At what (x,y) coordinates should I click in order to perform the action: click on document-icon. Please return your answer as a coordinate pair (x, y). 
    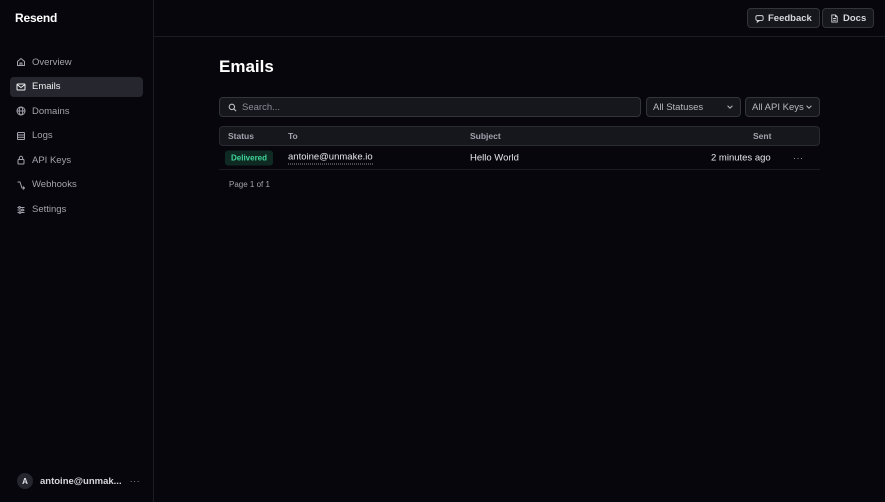
    Looking at the image, I should click on (834, 18).